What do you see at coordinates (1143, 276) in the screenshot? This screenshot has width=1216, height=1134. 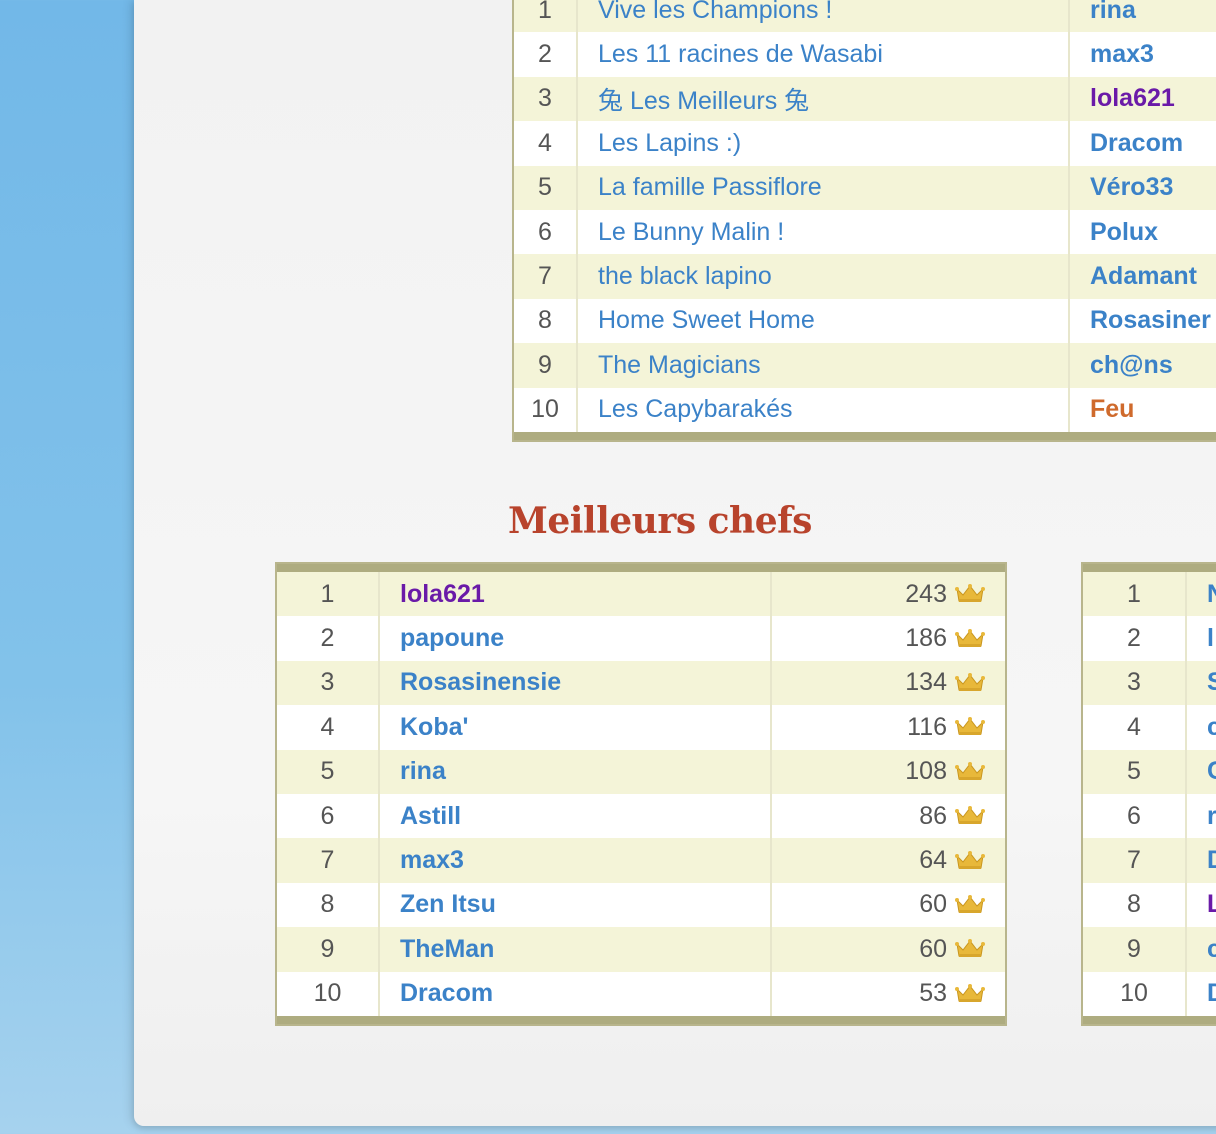 I see `owner-link: Adamant` at bounding box center [1143, 276].